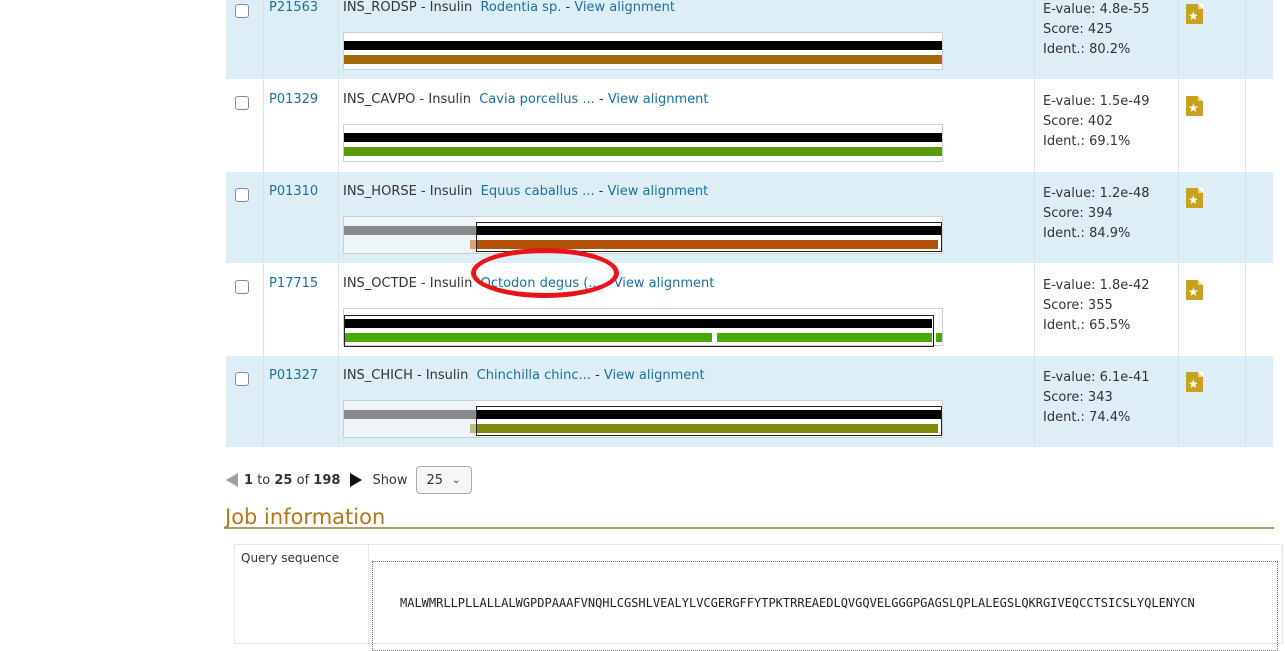  Describe the element at coordinates (1096, 193) in the screenshot. I see `evalue: E-value: 1.2e-48` at that location.